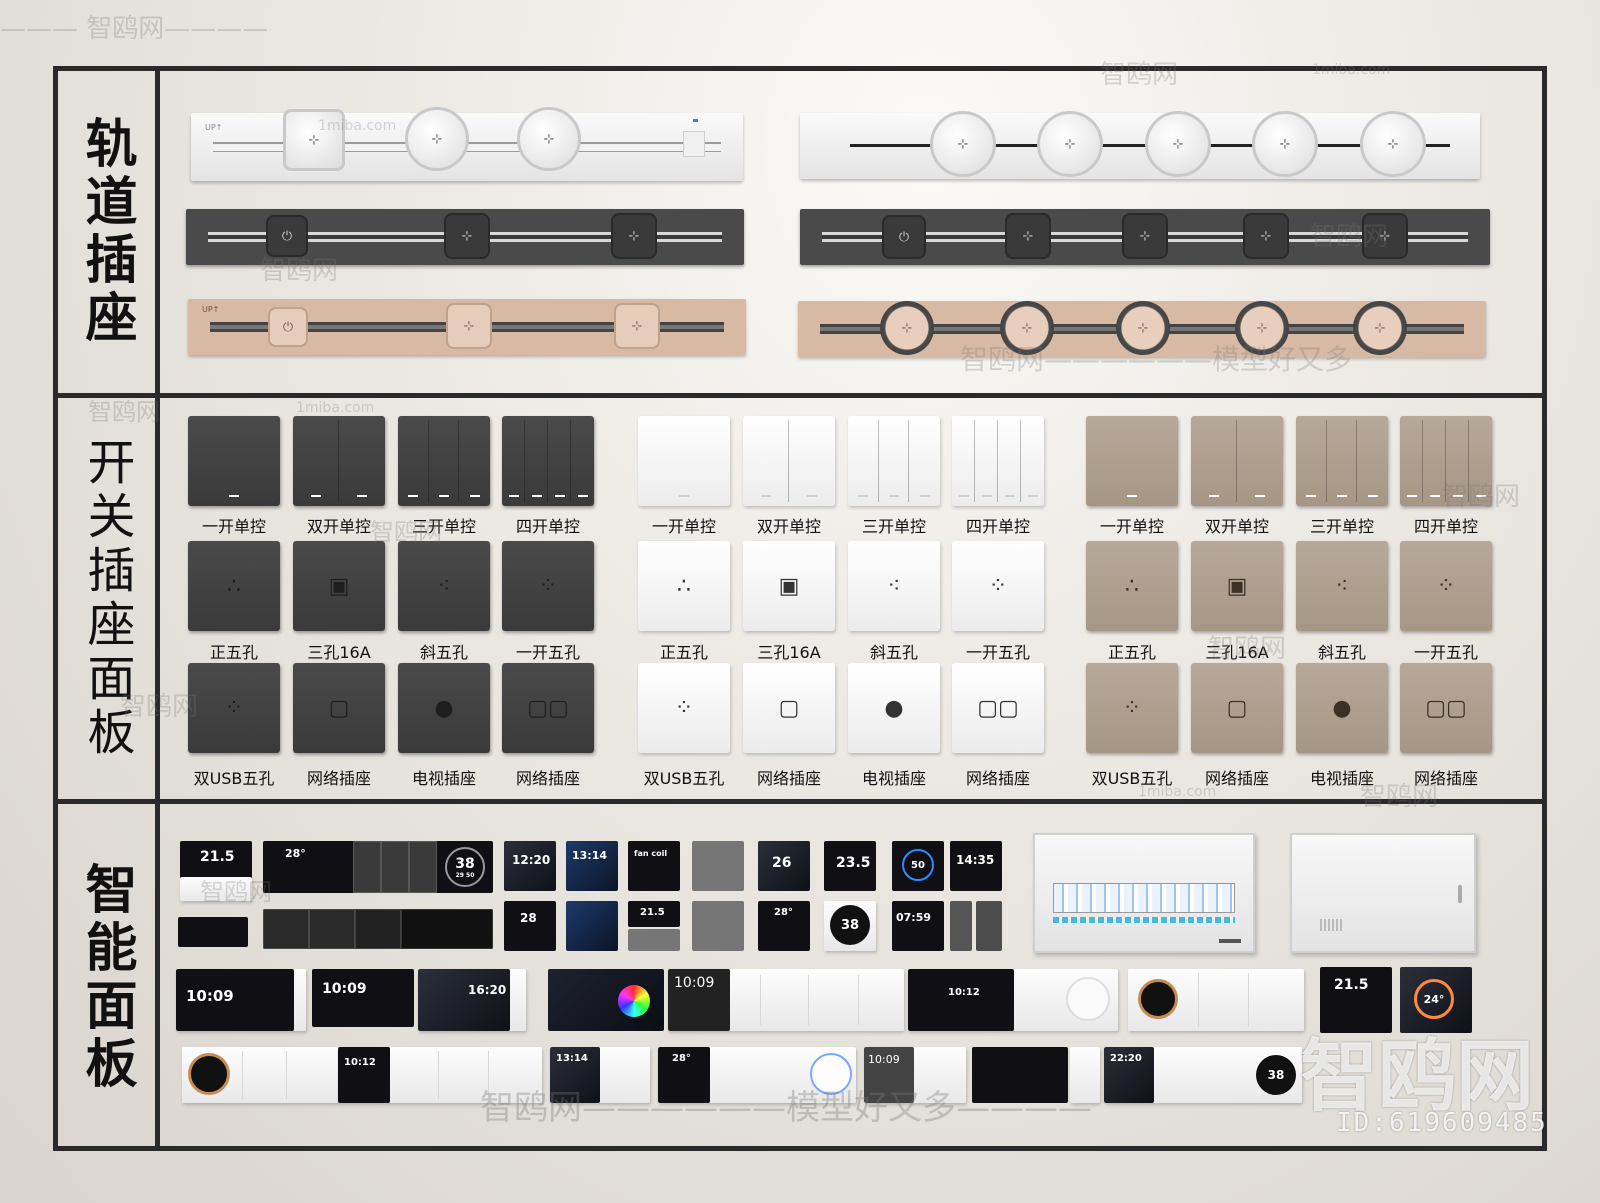 Image resolution: width=1600 pixels, height=1203 pixels. Describe the element at coordinates (1158, 999) in the screenshot. I see `dial-ring` at that location.